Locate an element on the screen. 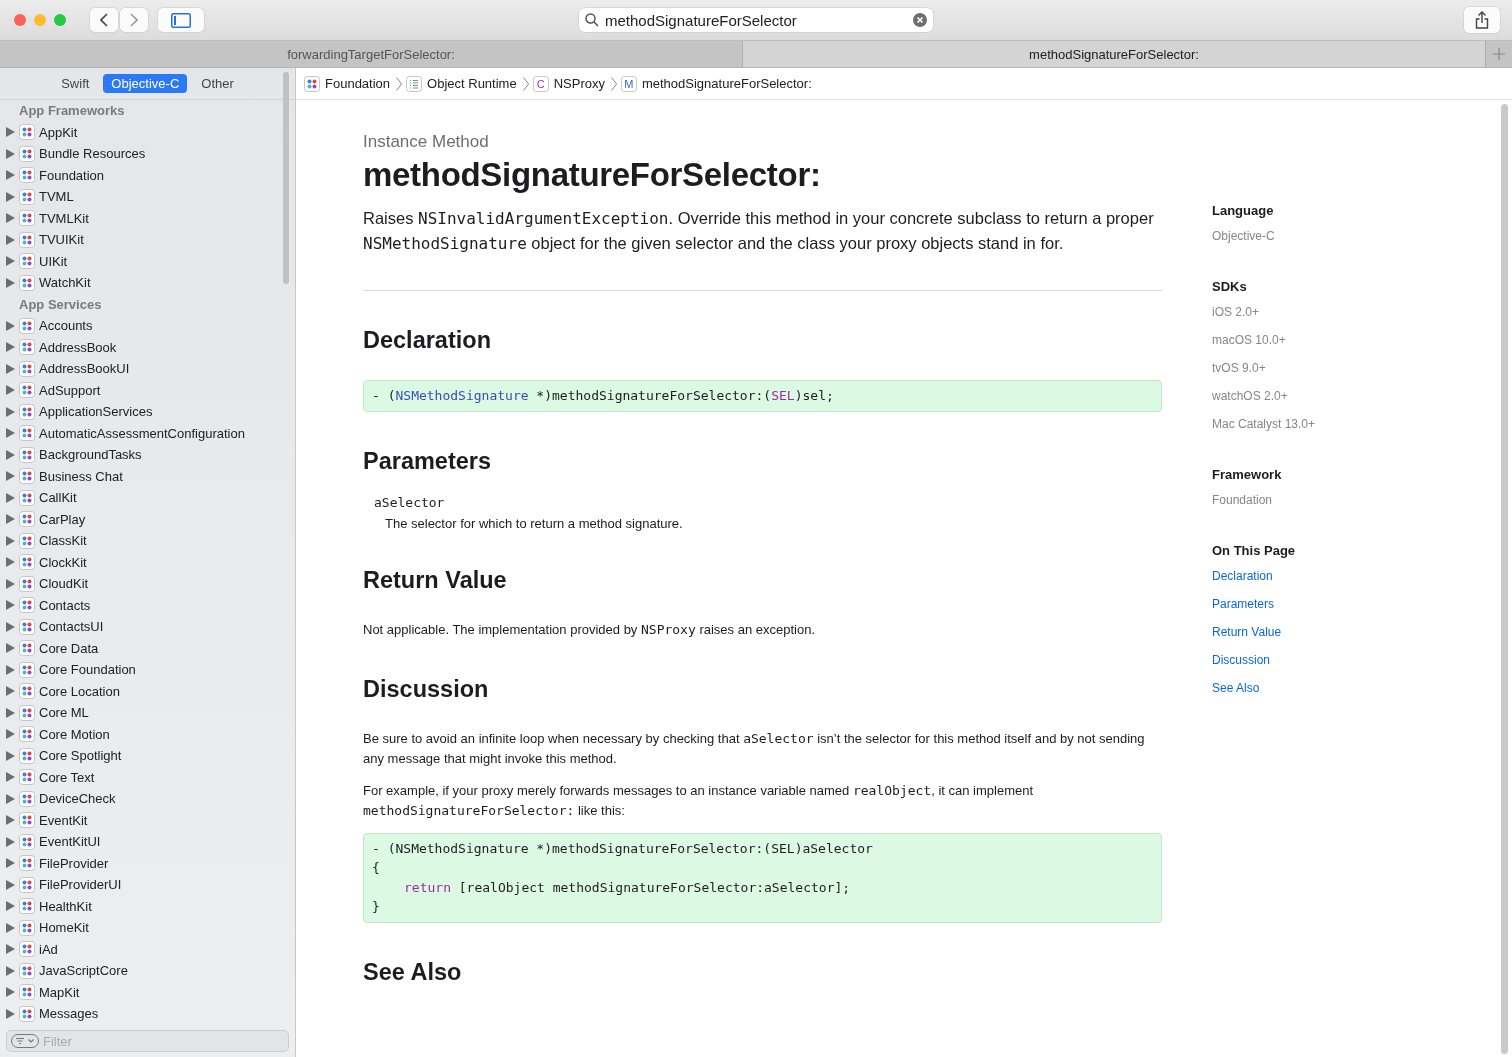 The image size is (1512, 1057). sidebar-item: Business Chat is located at coordinates (81, 476).